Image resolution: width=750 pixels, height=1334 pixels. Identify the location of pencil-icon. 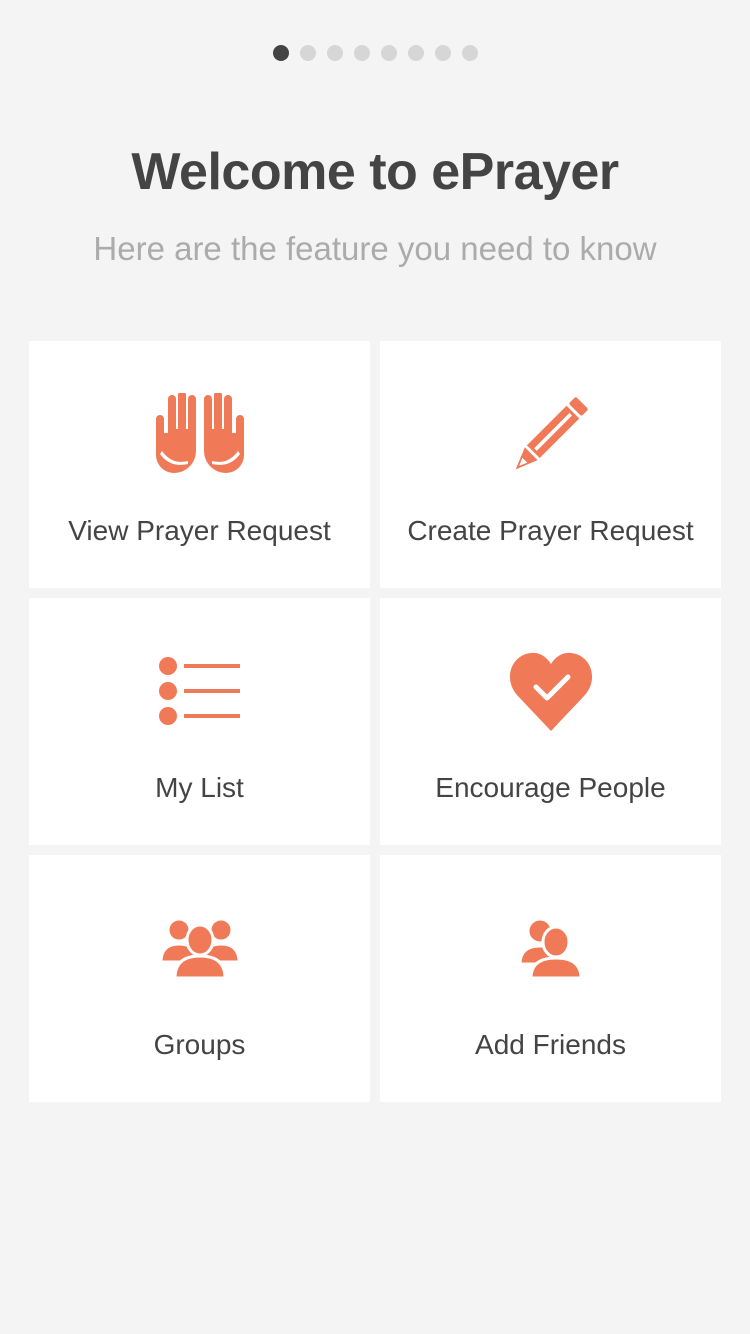
(550, 434).